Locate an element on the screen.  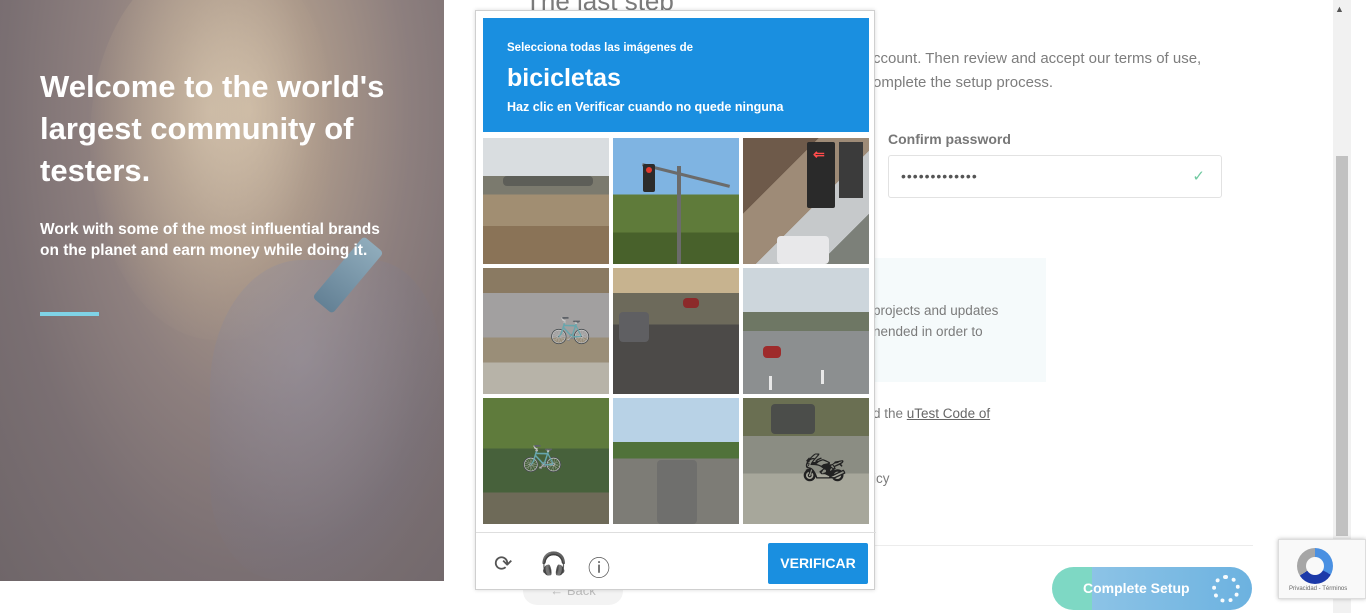
reload-icon: ⟳ is located at coordinates (503, 564).